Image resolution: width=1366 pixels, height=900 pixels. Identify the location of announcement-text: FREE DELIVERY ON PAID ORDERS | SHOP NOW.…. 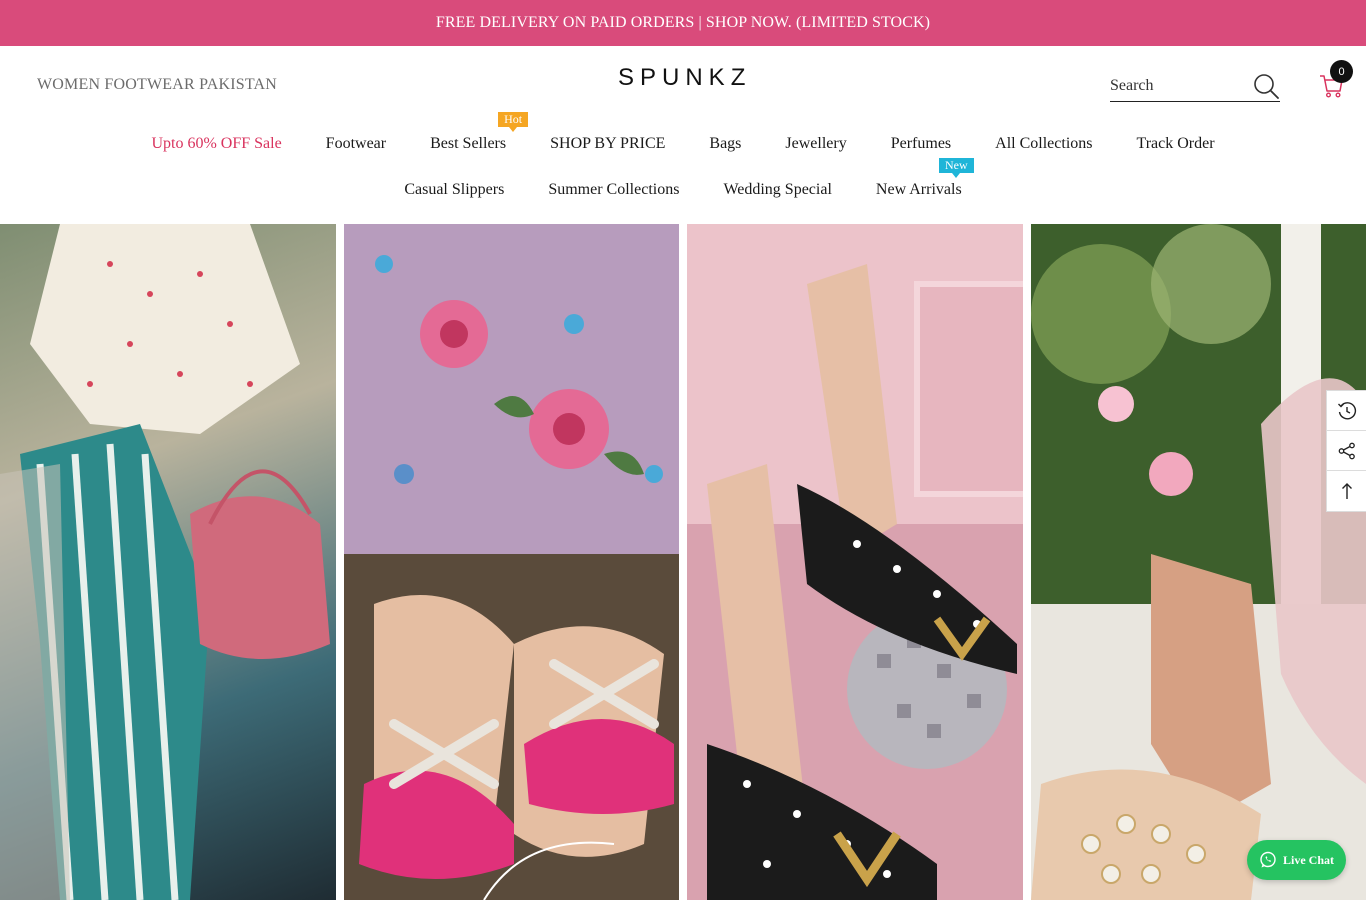
(683, 23).